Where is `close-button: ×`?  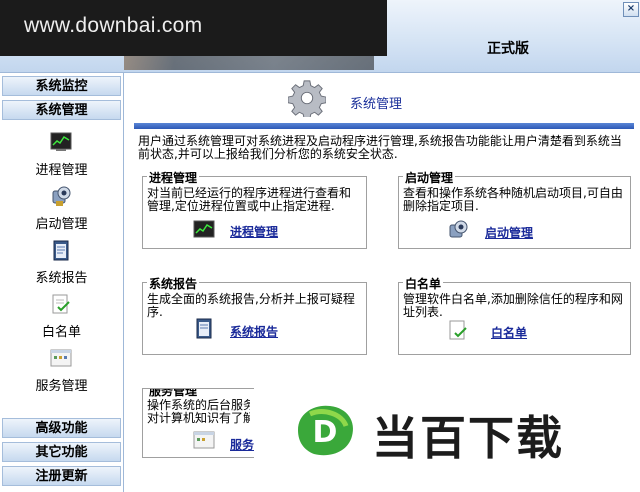 close-button: × is located at coordinates (631, 9).